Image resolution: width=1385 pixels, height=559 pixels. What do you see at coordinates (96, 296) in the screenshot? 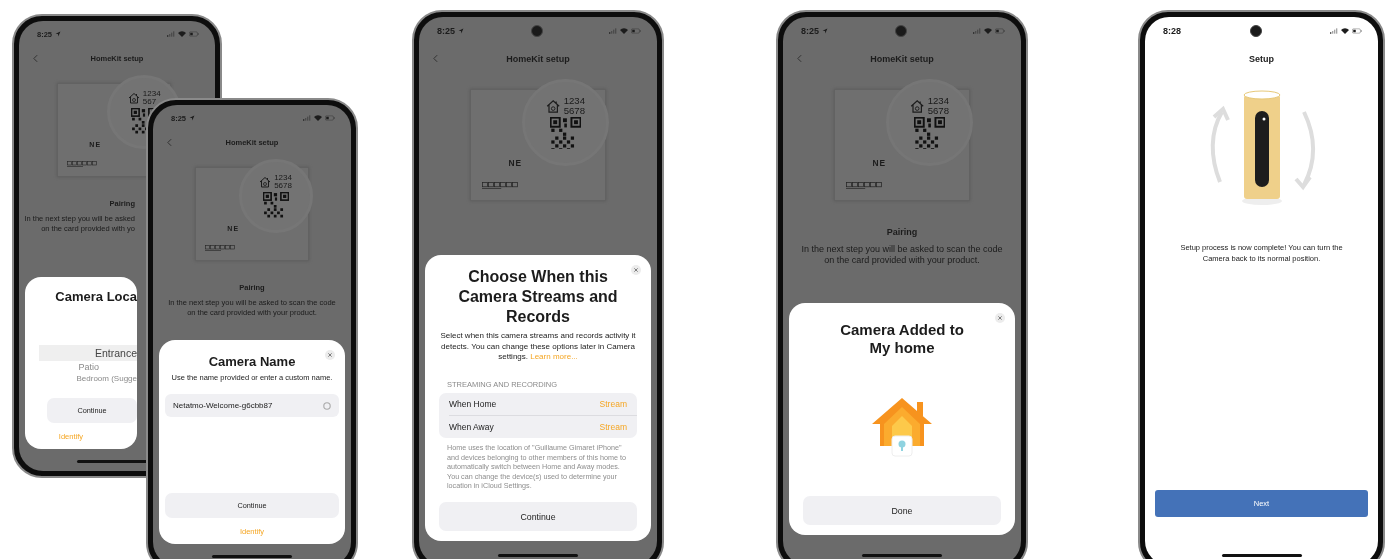
I see `sheet-title: Camera Loca` at bounding box center [96, 296].